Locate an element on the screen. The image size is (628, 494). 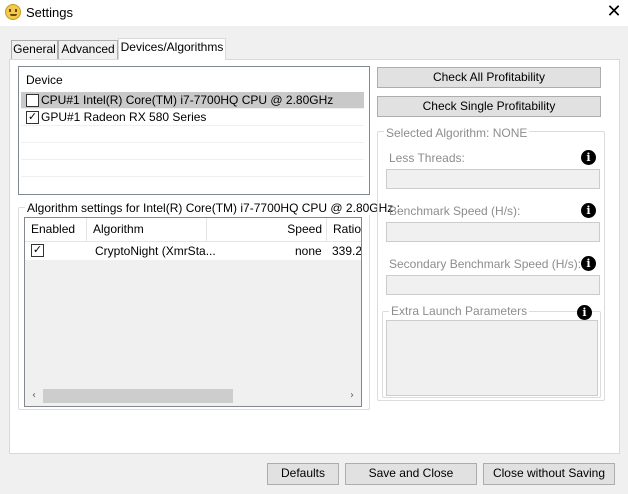
scroll-thumb is located at coordinates (138, 396).